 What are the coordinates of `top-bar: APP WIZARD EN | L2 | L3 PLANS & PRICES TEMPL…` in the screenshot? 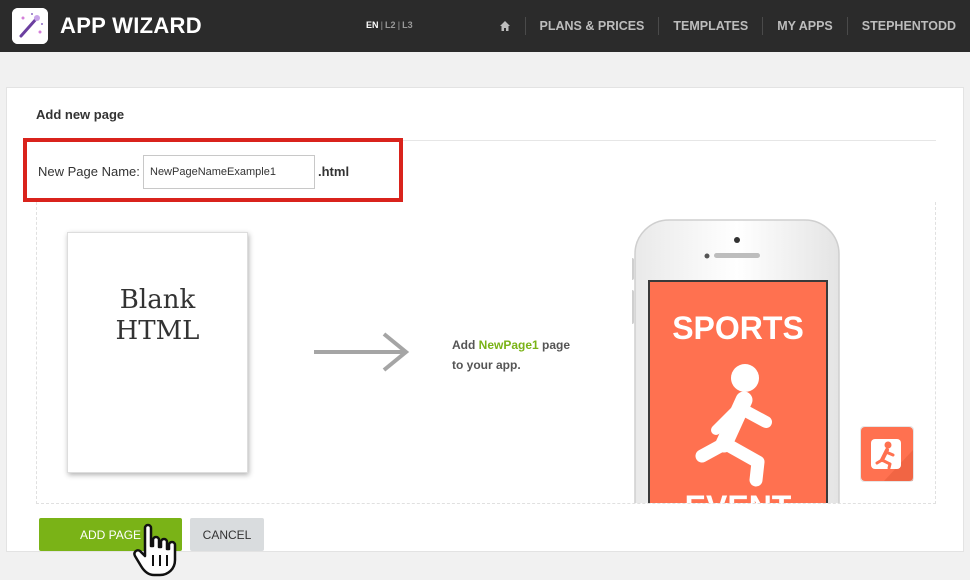 It's located at (485, 26).